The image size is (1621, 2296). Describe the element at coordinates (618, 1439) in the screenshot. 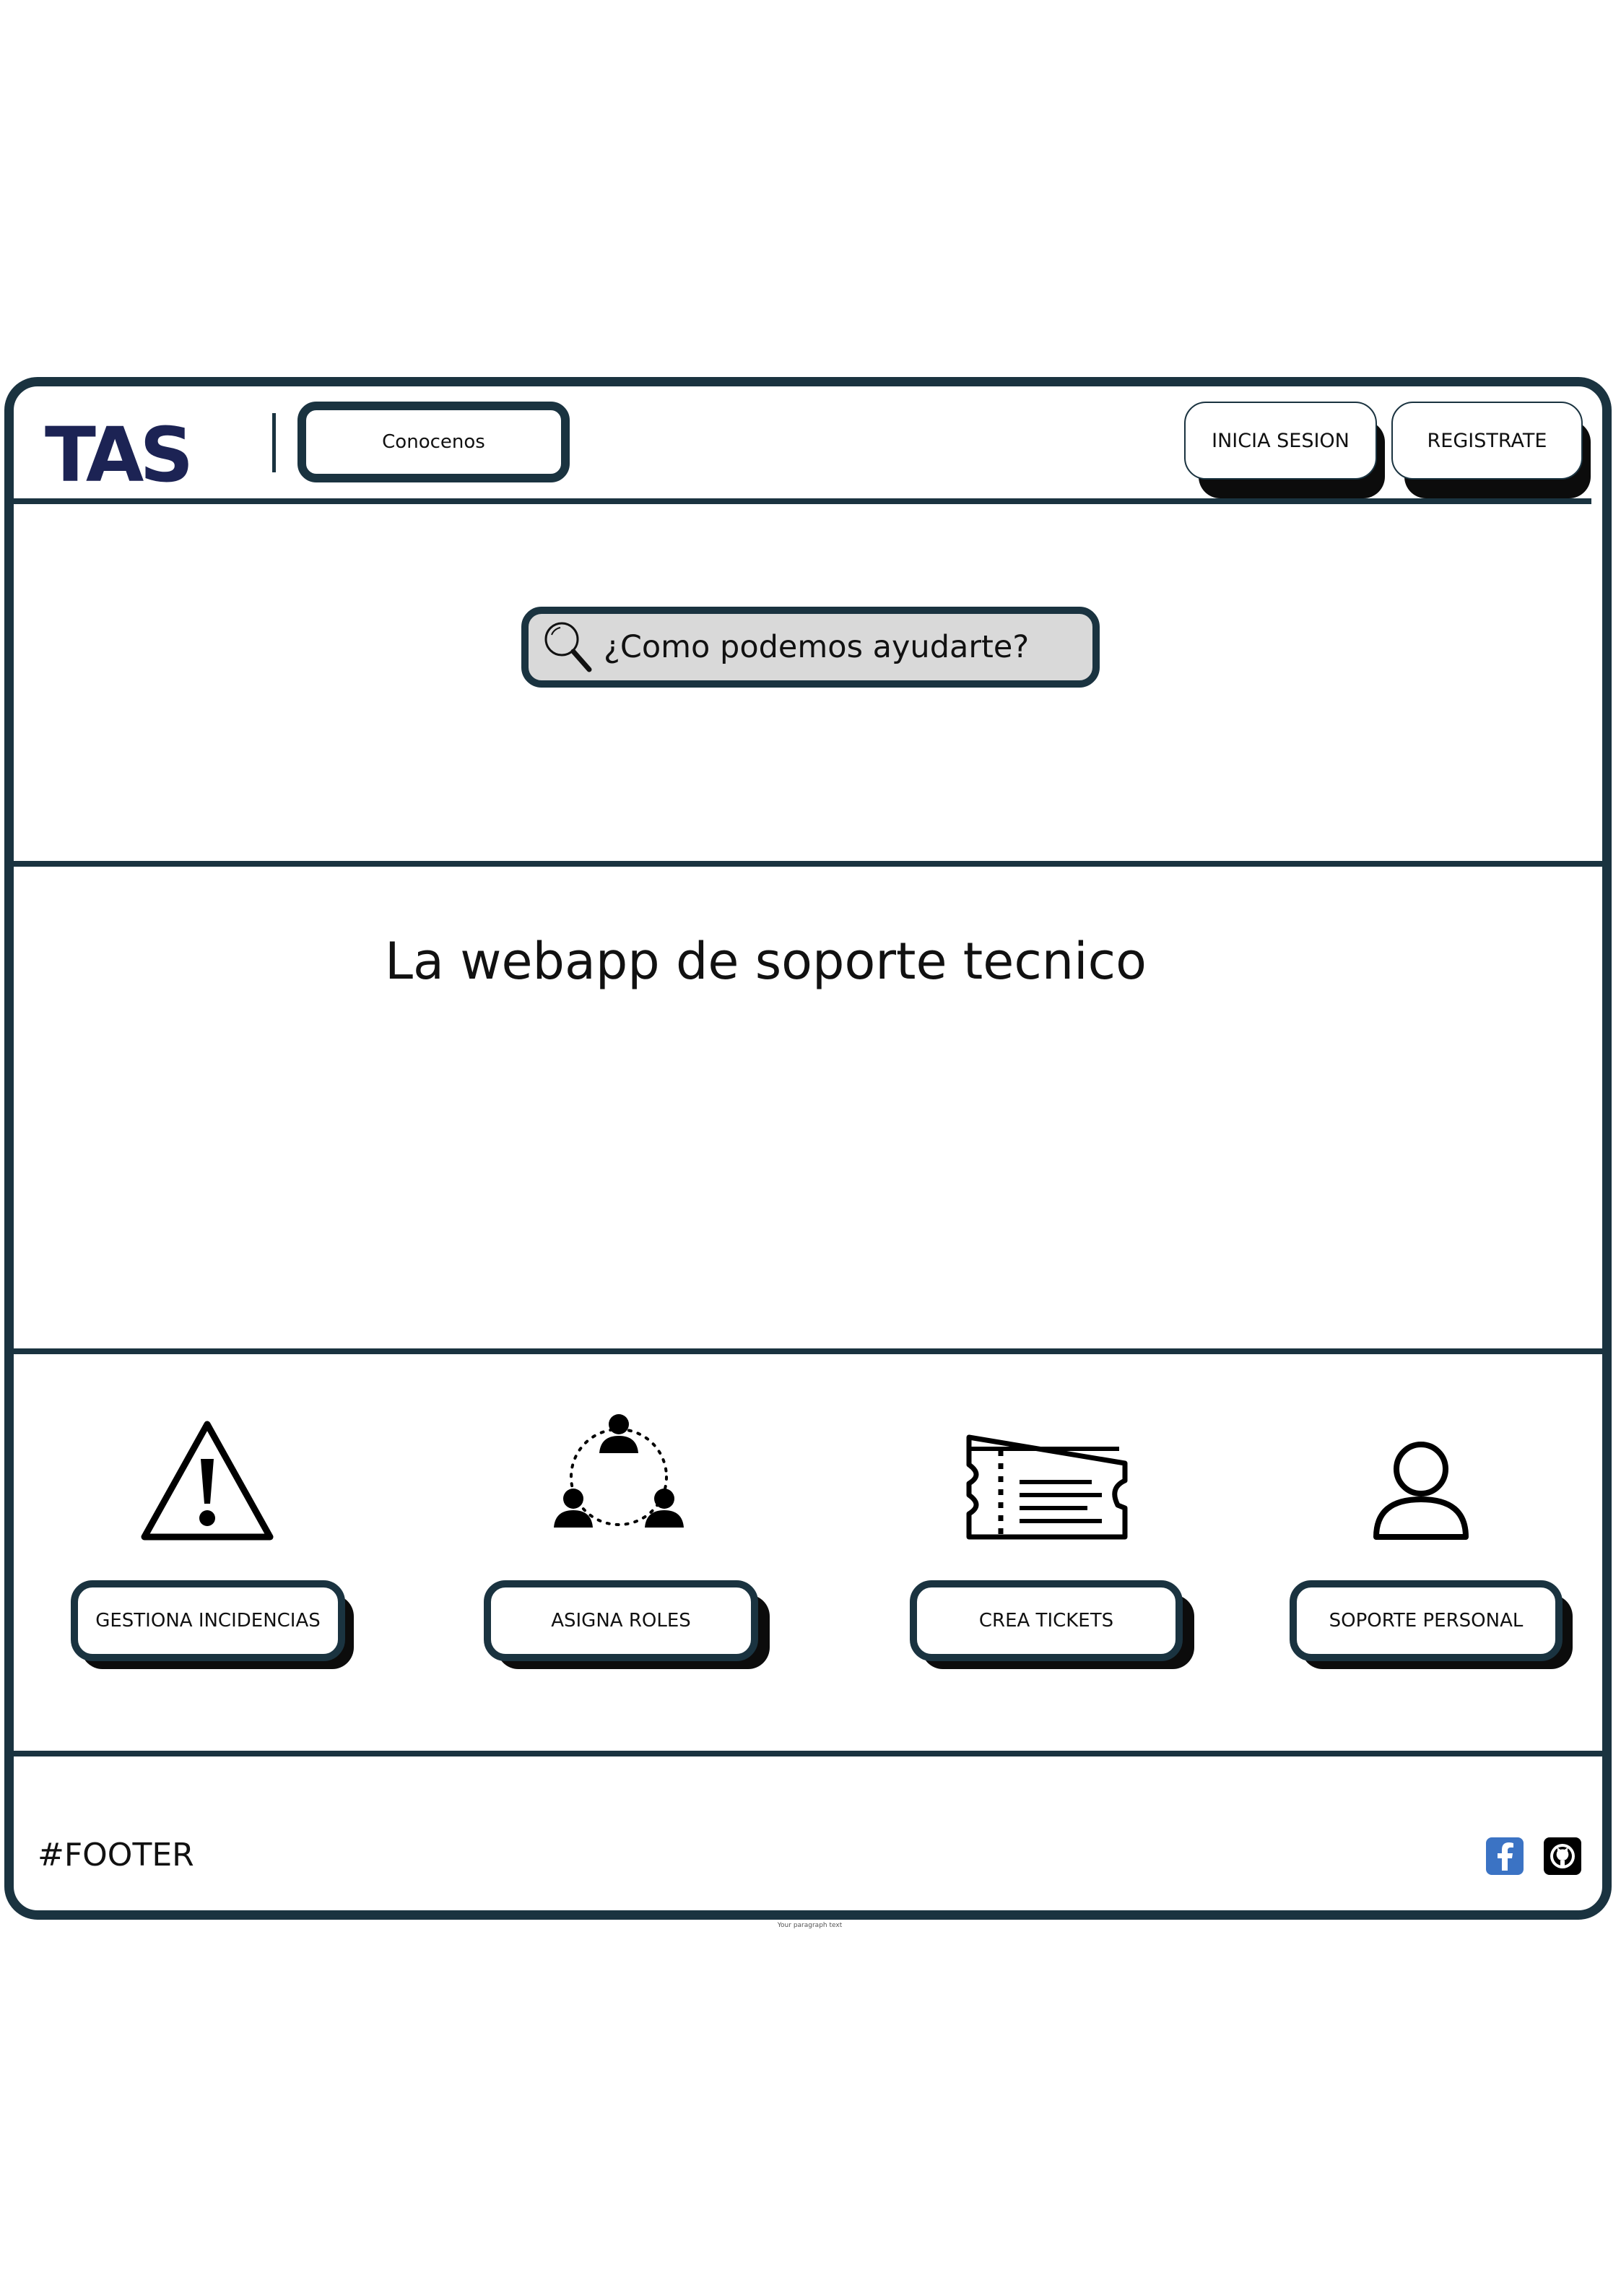

I see `person-top` at that location.